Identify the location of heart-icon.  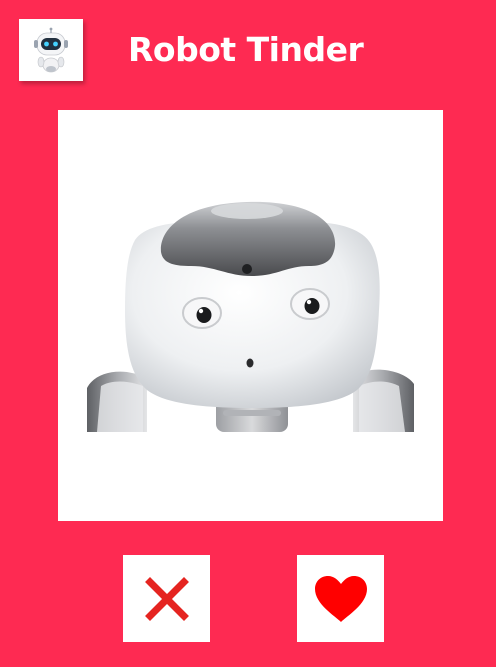
(340, 598).